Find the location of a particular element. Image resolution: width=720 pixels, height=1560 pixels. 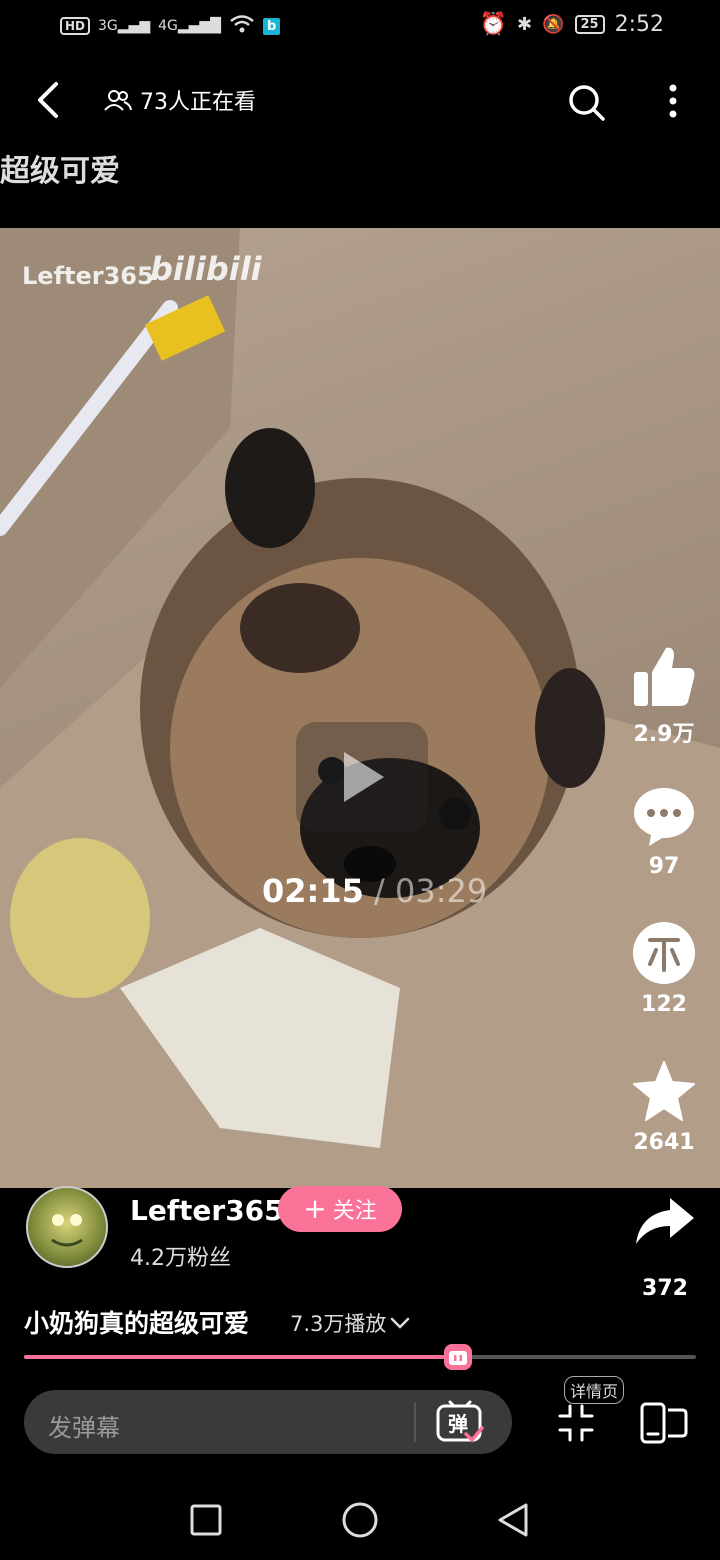

follow-label: 关注 is located at coordinates (354, 1211).